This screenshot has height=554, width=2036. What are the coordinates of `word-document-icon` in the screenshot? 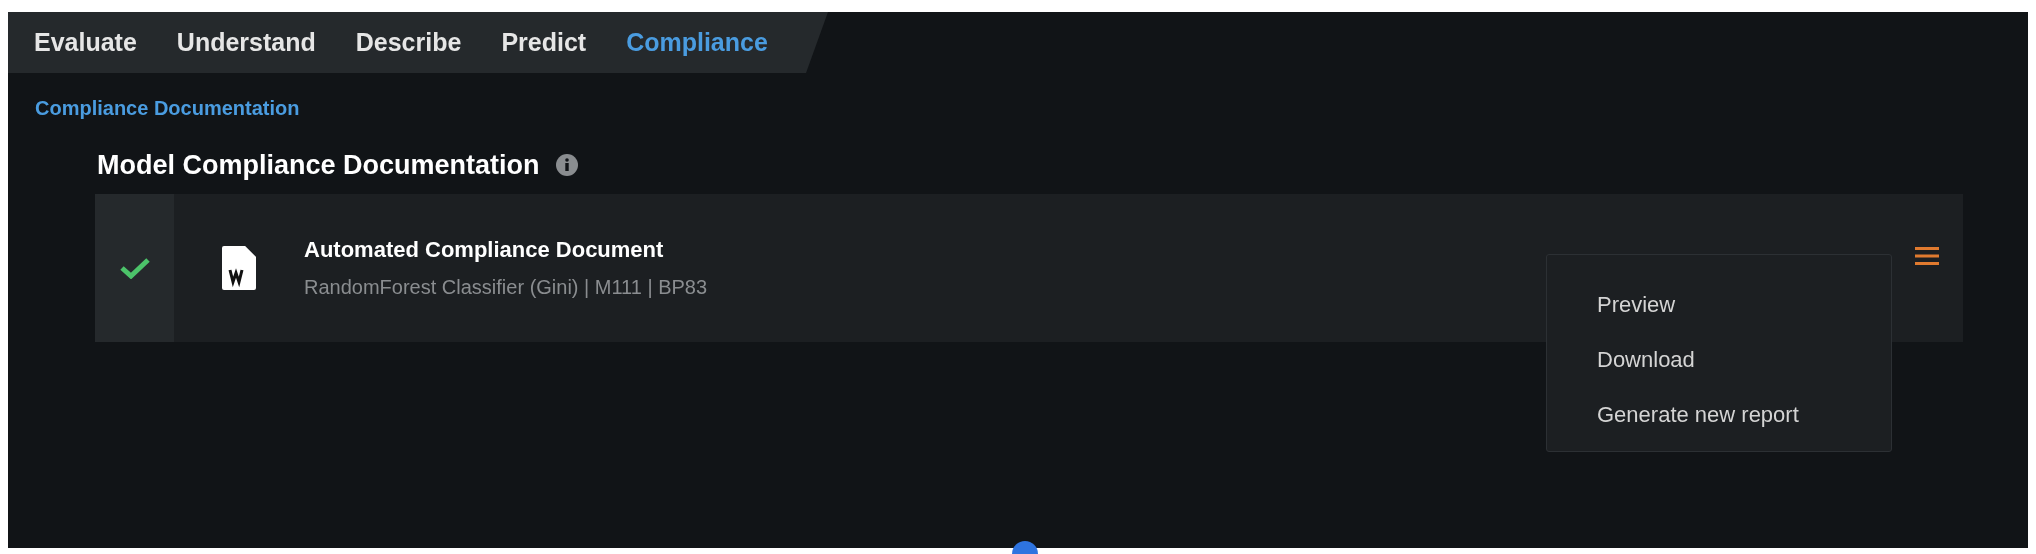 It's located at (239, 267).